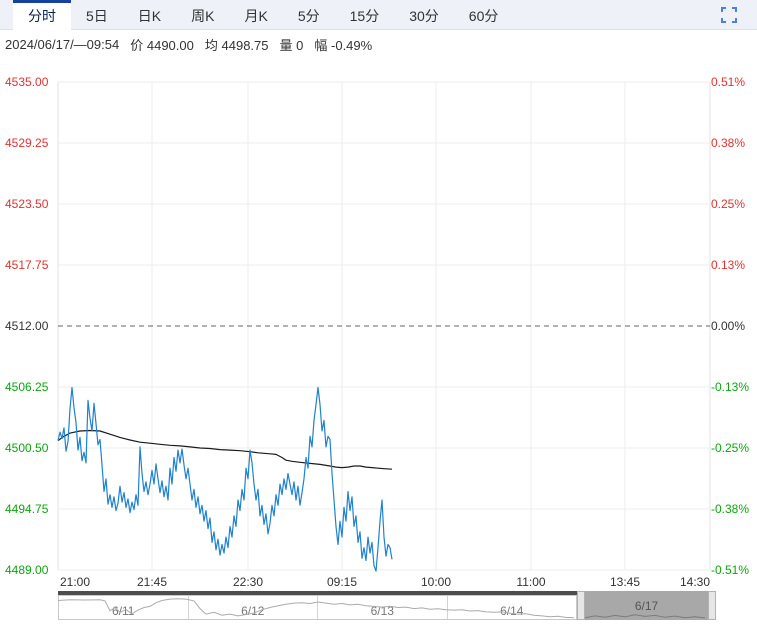 The width and height of the screenshot is (757, 631). Describe the element at coordinates (27, 387) in the screenshot. I see `y-axis-price-label: 4506.25` at that location.